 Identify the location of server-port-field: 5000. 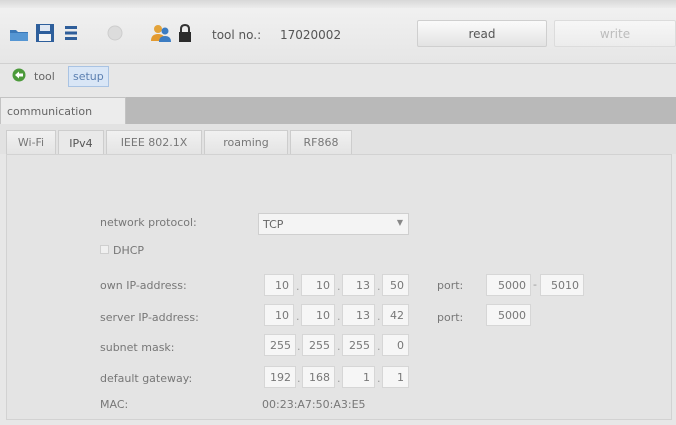
(508, 315).